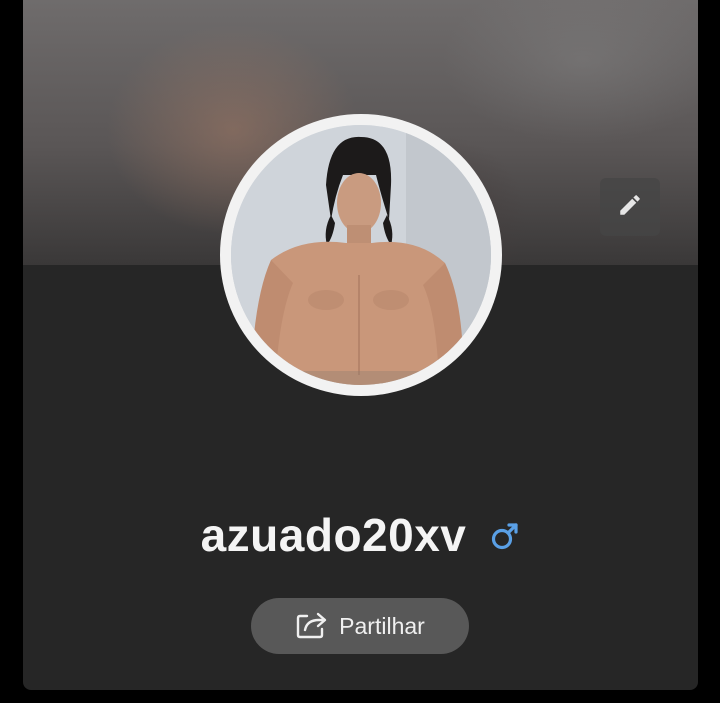 The width and height of the screenshot is (720, 703). I want to click on share-button-label: Partilhar, so click(382, 625).